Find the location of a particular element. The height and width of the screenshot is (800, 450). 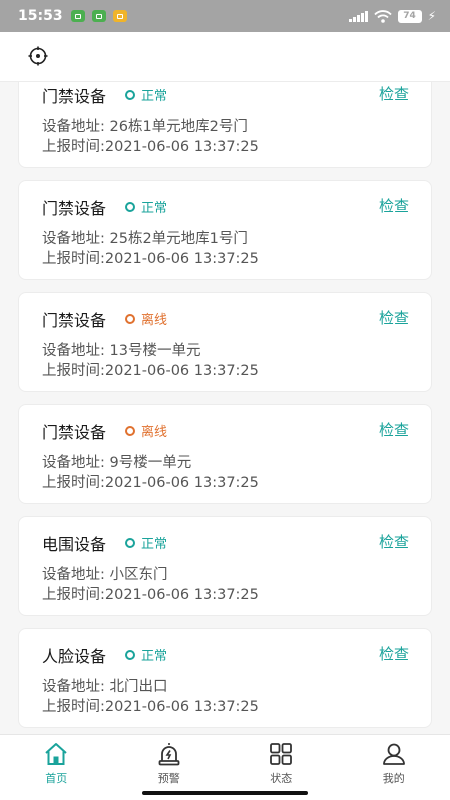

tab-label: 首页 is located at coordinates (56, 778).